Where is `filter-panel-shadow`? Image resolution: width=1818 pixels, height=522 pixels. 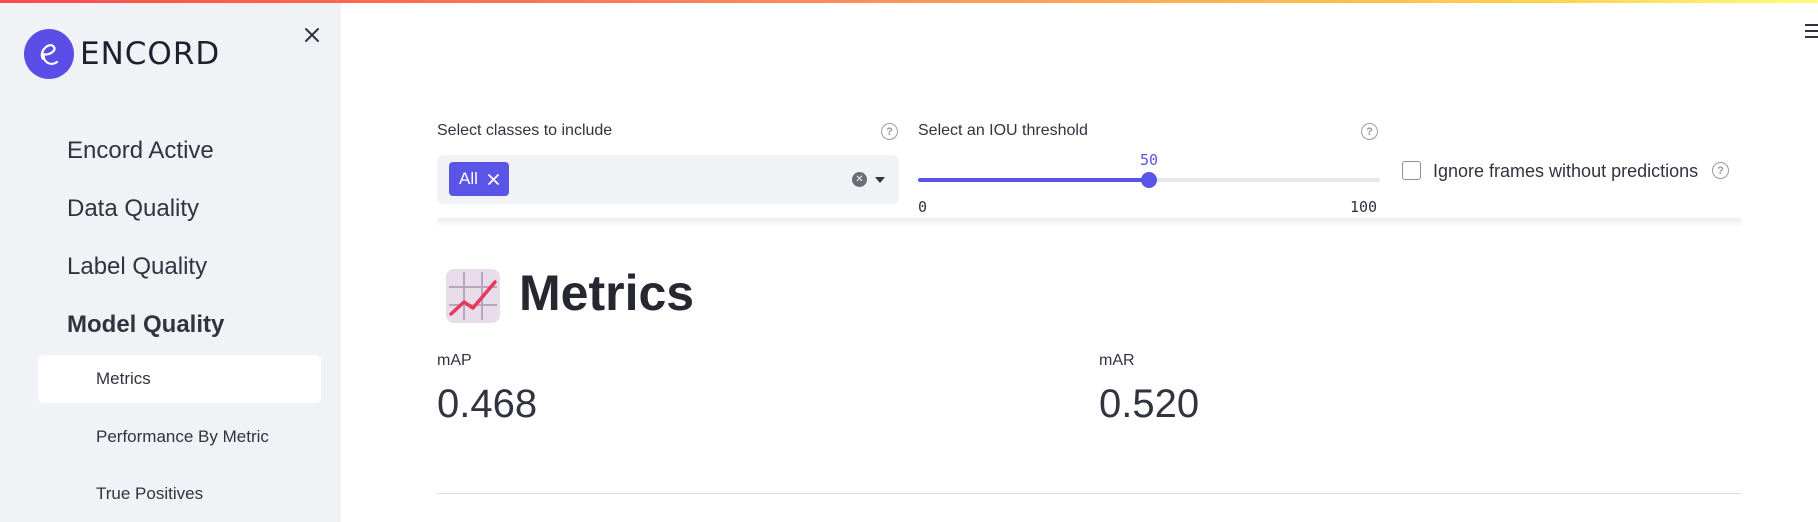
filter-panel-shadow is located at coordinates (1089, 222).